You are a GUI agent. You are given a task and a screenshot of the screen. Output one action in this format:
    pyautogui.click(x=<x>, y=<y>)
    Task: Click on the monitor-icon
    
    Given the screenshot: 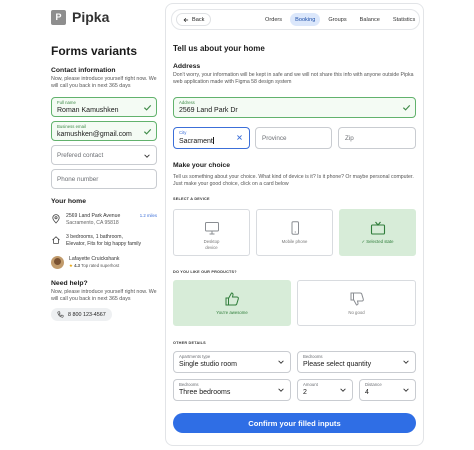 What is the action you would take?
    pyautogui.click(x=211, y=228)
    